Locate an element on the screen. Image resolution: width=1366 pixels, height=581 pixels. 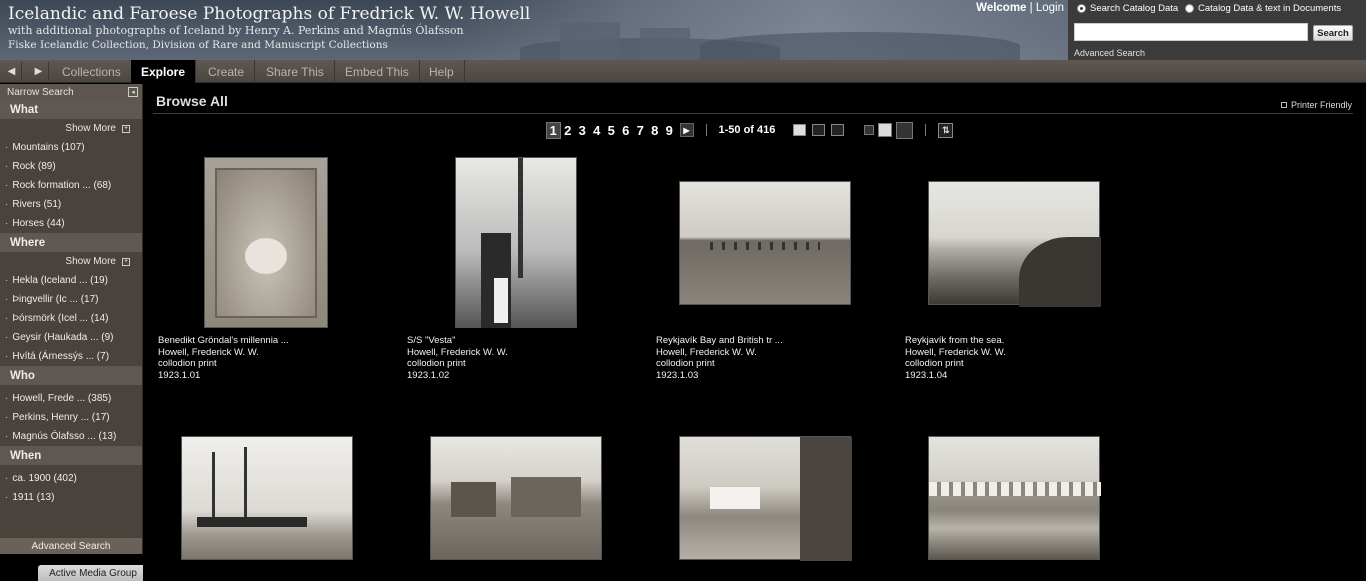
search-input is located at coordinates (1191, 32).